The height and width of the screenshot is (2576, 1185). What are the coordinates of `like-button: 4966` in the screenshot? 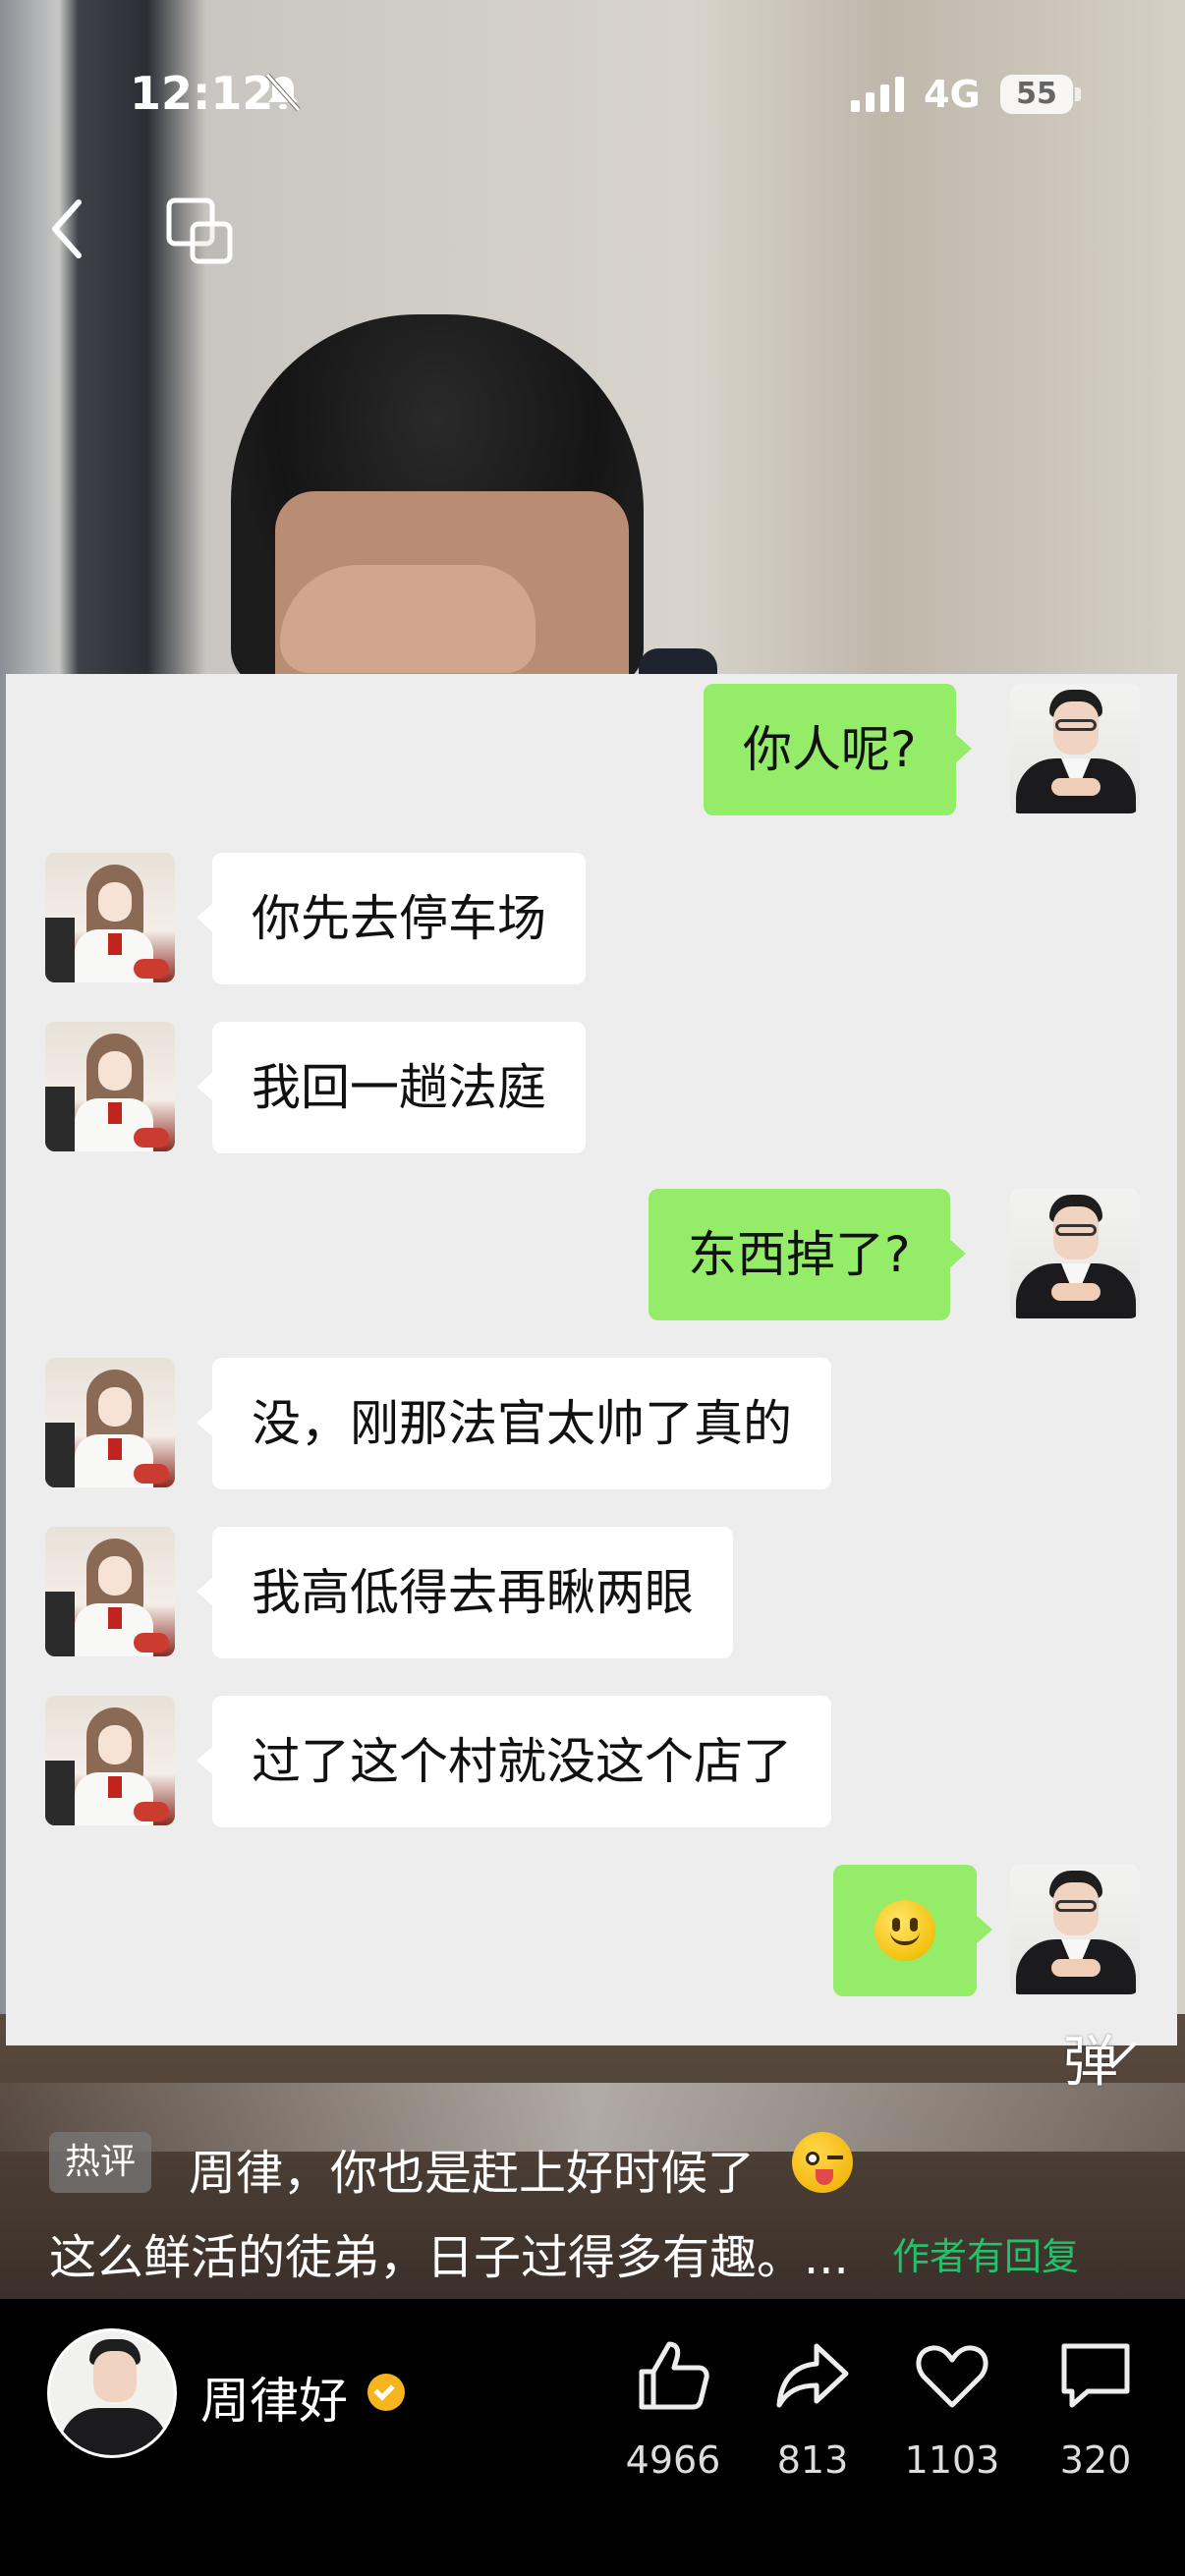 It's located at (673, 2409).